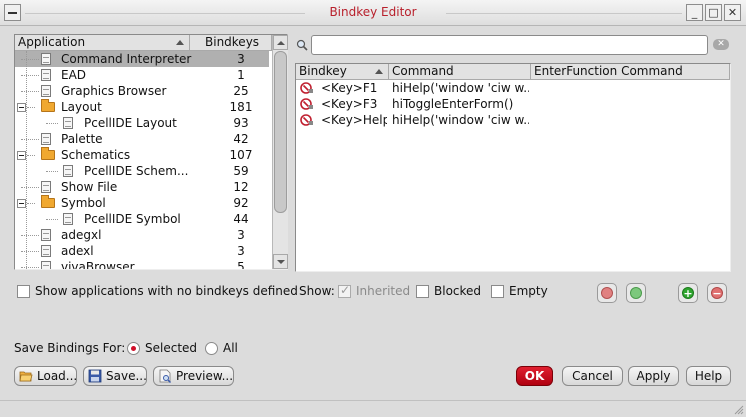  Describe the element at coordinates (713, 12) in the screenshot. I see `maximize-button: □` at that location.